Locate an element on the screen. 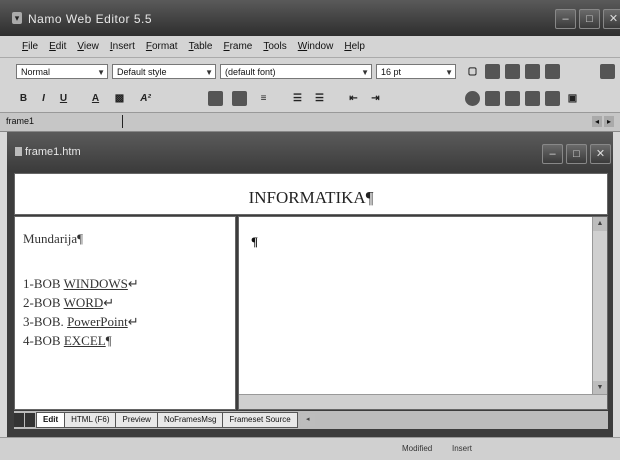 This screenshot has height=460, width=620. save-icon is located at coordinates (512, 71).